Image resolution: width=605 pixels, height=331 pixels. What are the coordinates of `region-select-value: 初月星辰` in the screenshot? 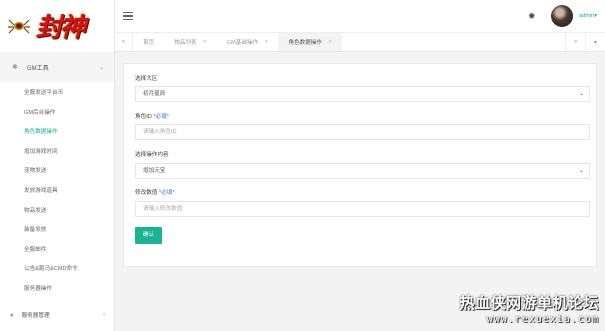 It's located at (154, 94).